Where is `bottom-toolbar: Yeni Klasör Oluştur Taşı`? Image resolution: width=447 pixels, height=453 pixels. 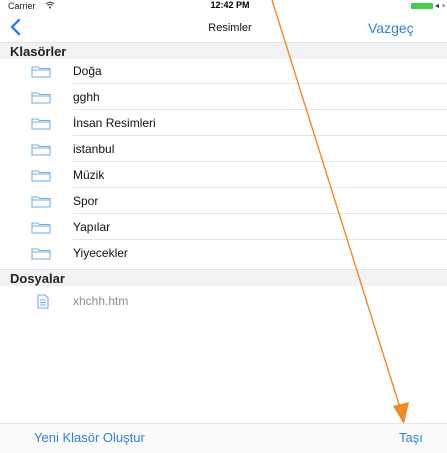 bottom-toolbar: Yeni Klasör Oluştur Taşı is located at coordinates (223, 438).